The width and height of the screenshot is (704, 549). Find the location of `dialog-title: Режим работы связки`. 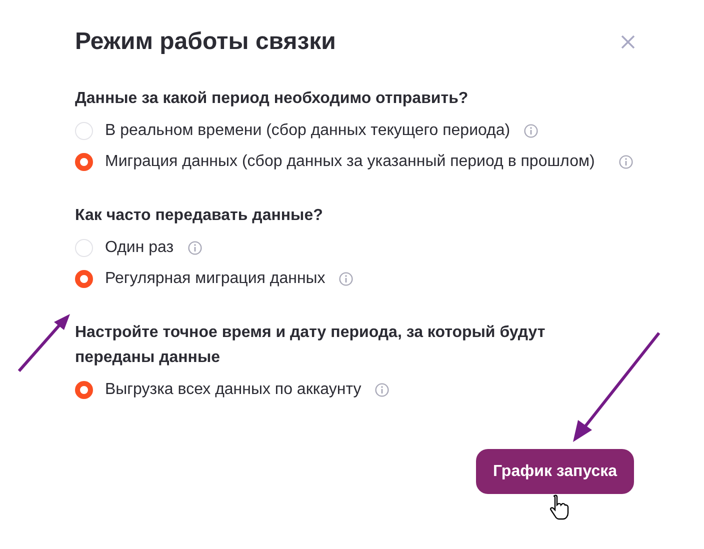

dialog-title: Режим работы связки is located at coordinates (205, 42).